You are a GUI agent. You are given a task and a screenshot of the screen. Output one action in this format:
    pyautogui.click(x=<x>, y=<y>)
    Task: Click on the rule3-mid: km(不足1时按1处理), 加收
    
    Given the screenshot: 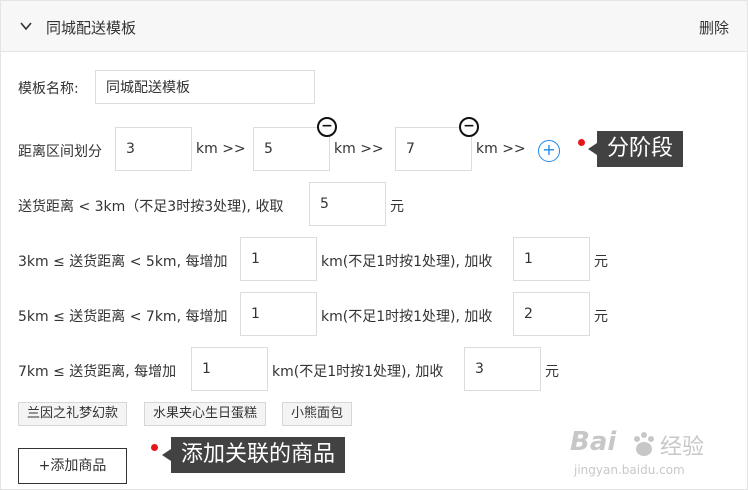 What is the action you would take?
    pyautogui.click(x=407, y=317)
    